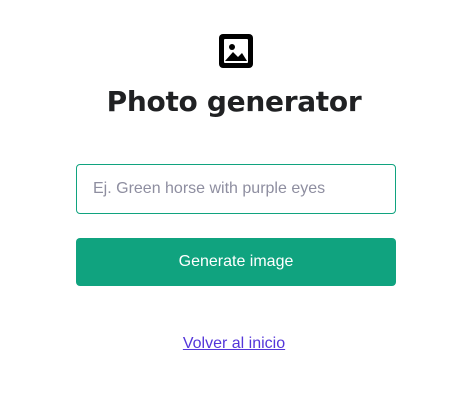 The width and height of the screenshot is (468, 410). I want to click on back-to-home-link: Volver al inicio, so click(234, 343).